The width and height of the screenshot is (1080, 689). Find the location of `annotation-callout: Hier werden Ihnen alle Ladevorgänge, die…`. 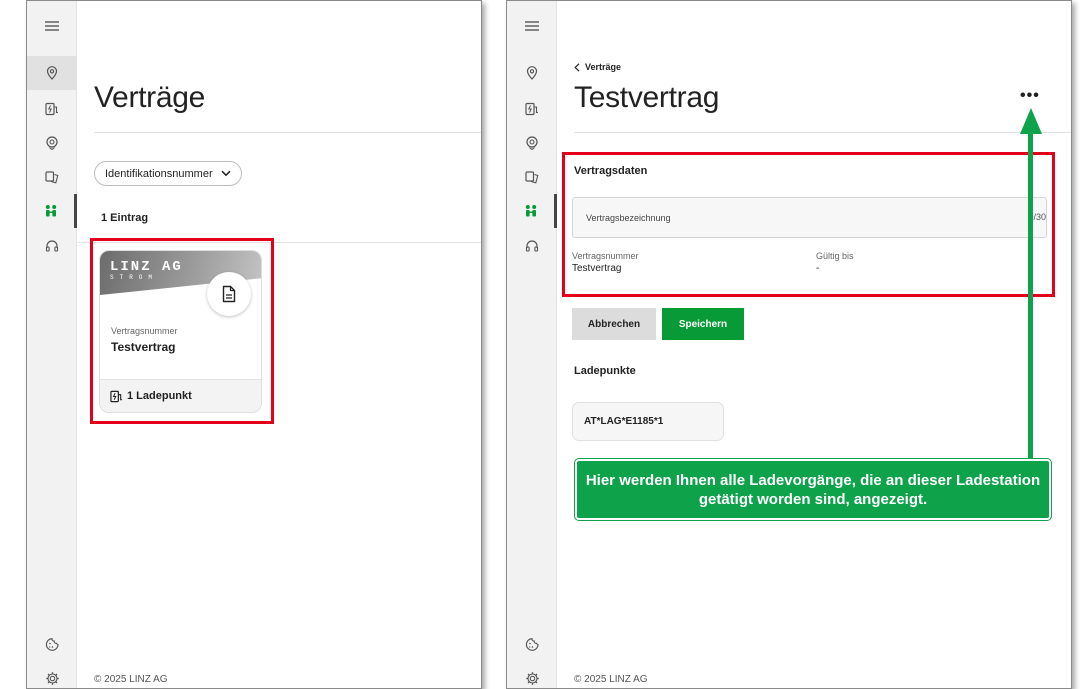

annotation-callout: Hier werden Ihnen alle Ladevorgänge, die… is located at coordinates (813, 489).